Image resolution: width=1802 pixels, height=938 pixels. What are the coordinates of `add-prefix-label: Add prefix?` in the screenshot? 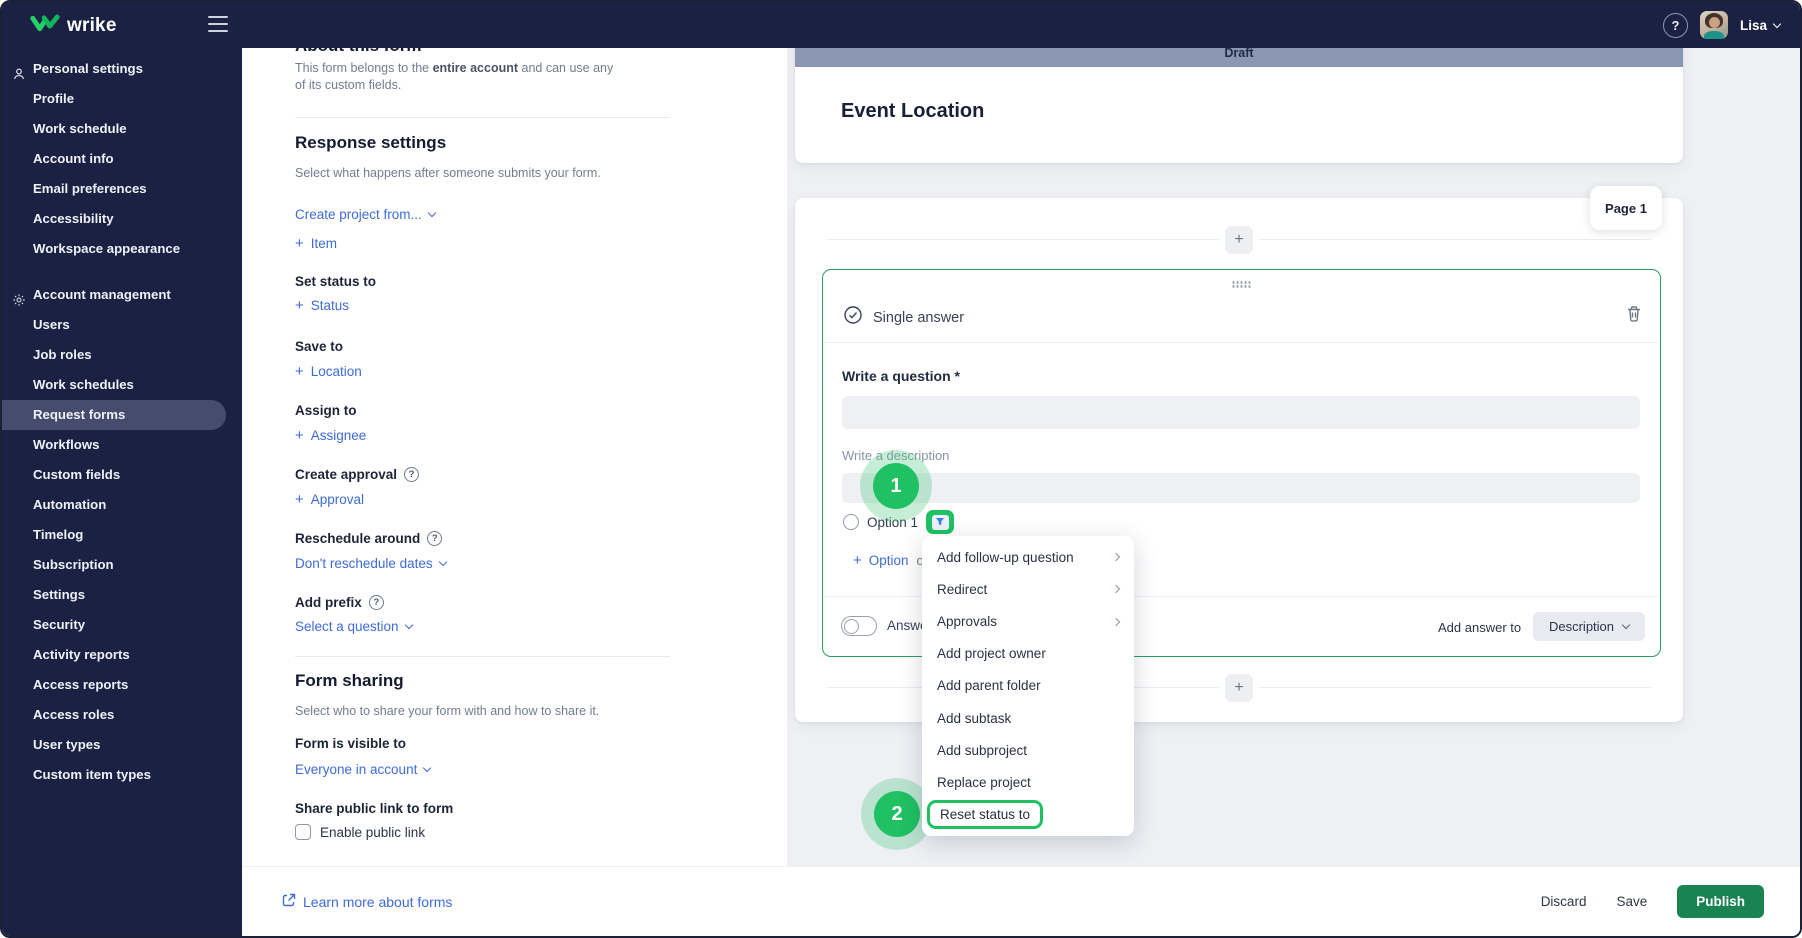 It's located at (526, 602).